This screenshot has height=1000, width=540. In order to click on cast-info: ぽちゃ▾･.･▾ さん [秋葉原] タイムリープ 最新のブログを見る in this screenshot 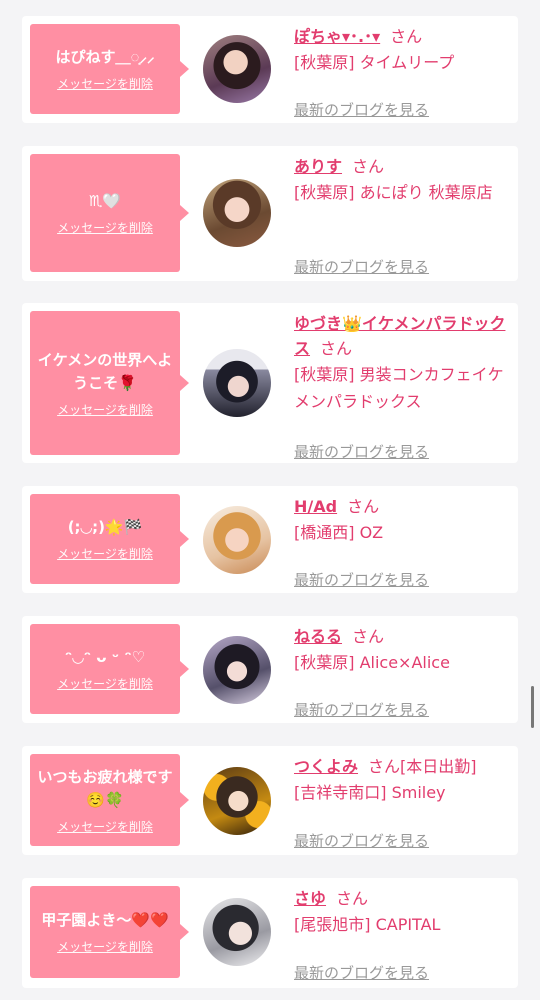, I will do `click(400, 71)`.